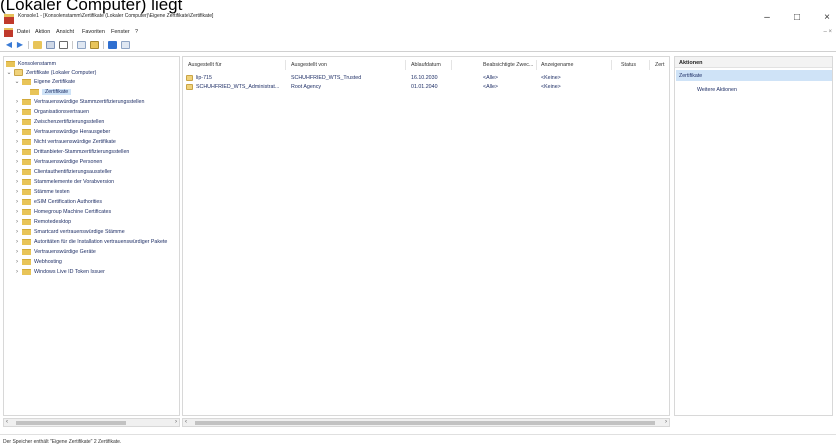 The width and height of the screenshot is (836, 447). What do you see at coordinates (31, 63) in the screenshot?
I see `tree-item-konsolenstamm: Konsolenstamm` at bounding box center [31, 63].